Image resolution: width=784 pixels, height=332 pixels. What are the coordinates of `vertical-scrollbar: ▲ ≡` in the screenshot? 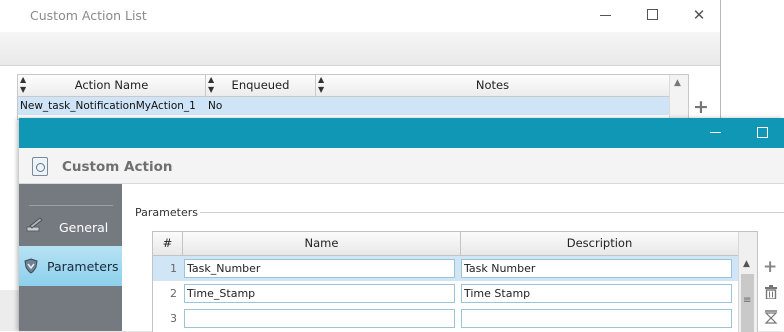 It's located at (747, 282).